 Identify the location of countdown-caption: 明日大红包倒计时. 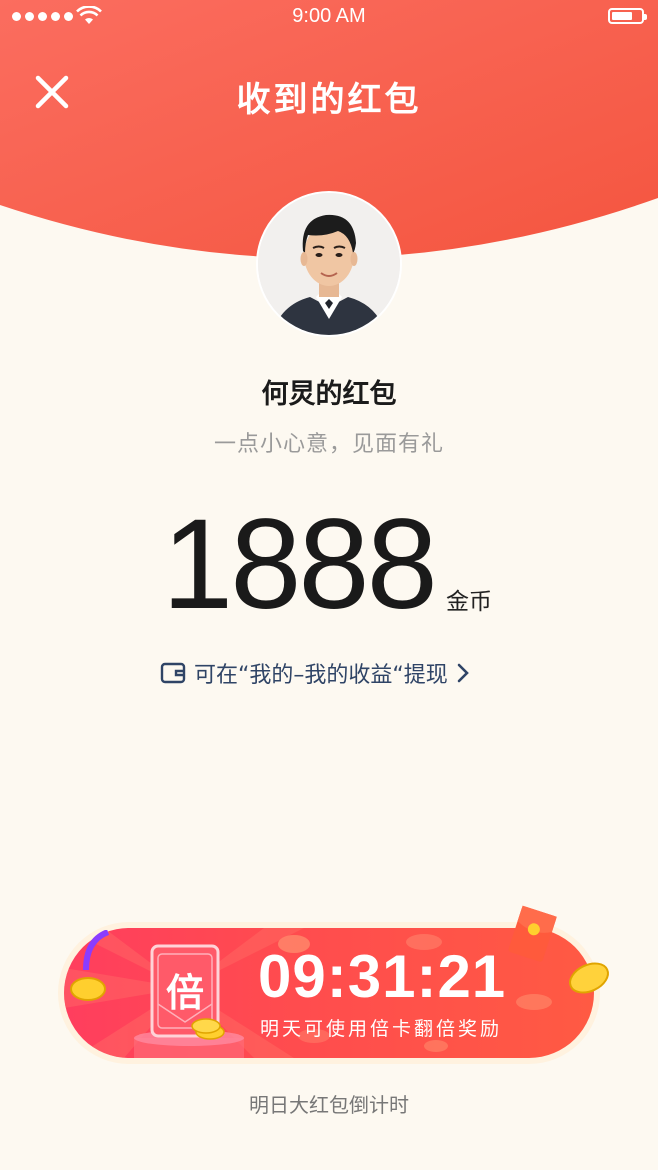
(329, 1105).